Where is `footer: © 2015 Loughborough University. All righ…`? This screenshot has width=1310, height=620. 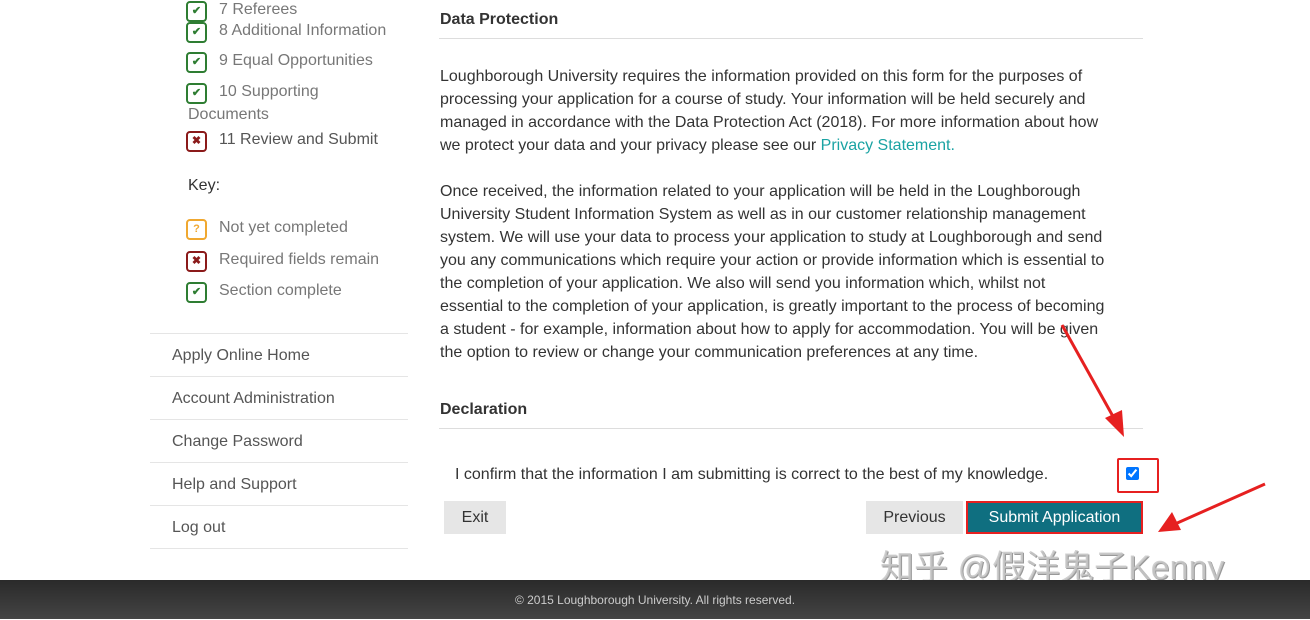
footer: © 2015 Loughborough University. All righ… is located at coordinates (655, 599).